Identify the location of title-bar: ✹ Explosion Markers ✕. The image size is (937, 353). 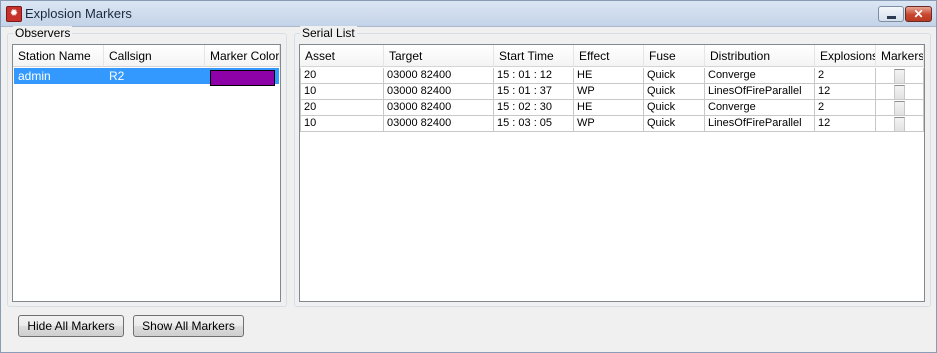
(468, 14).